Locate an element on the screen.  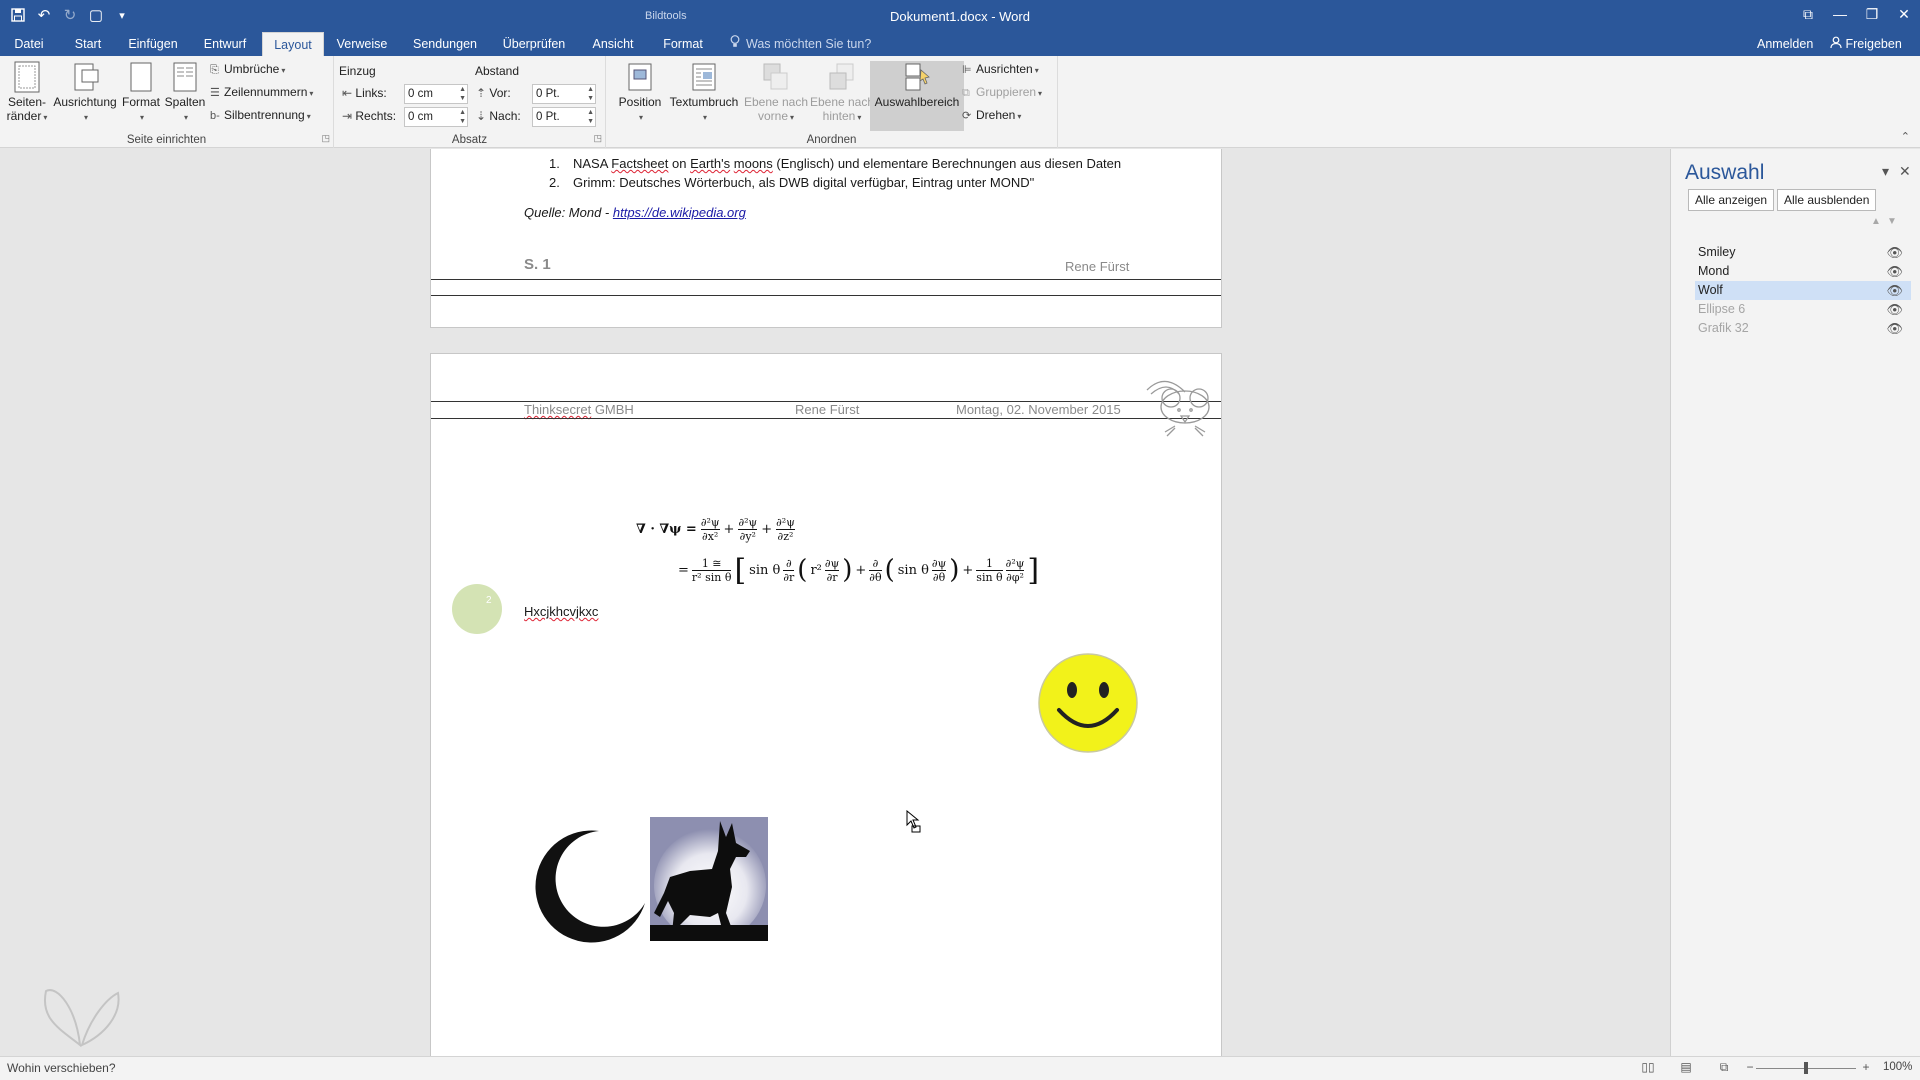
read-mode-icon: ▯▯ is located at coordinates (1648, 1068).